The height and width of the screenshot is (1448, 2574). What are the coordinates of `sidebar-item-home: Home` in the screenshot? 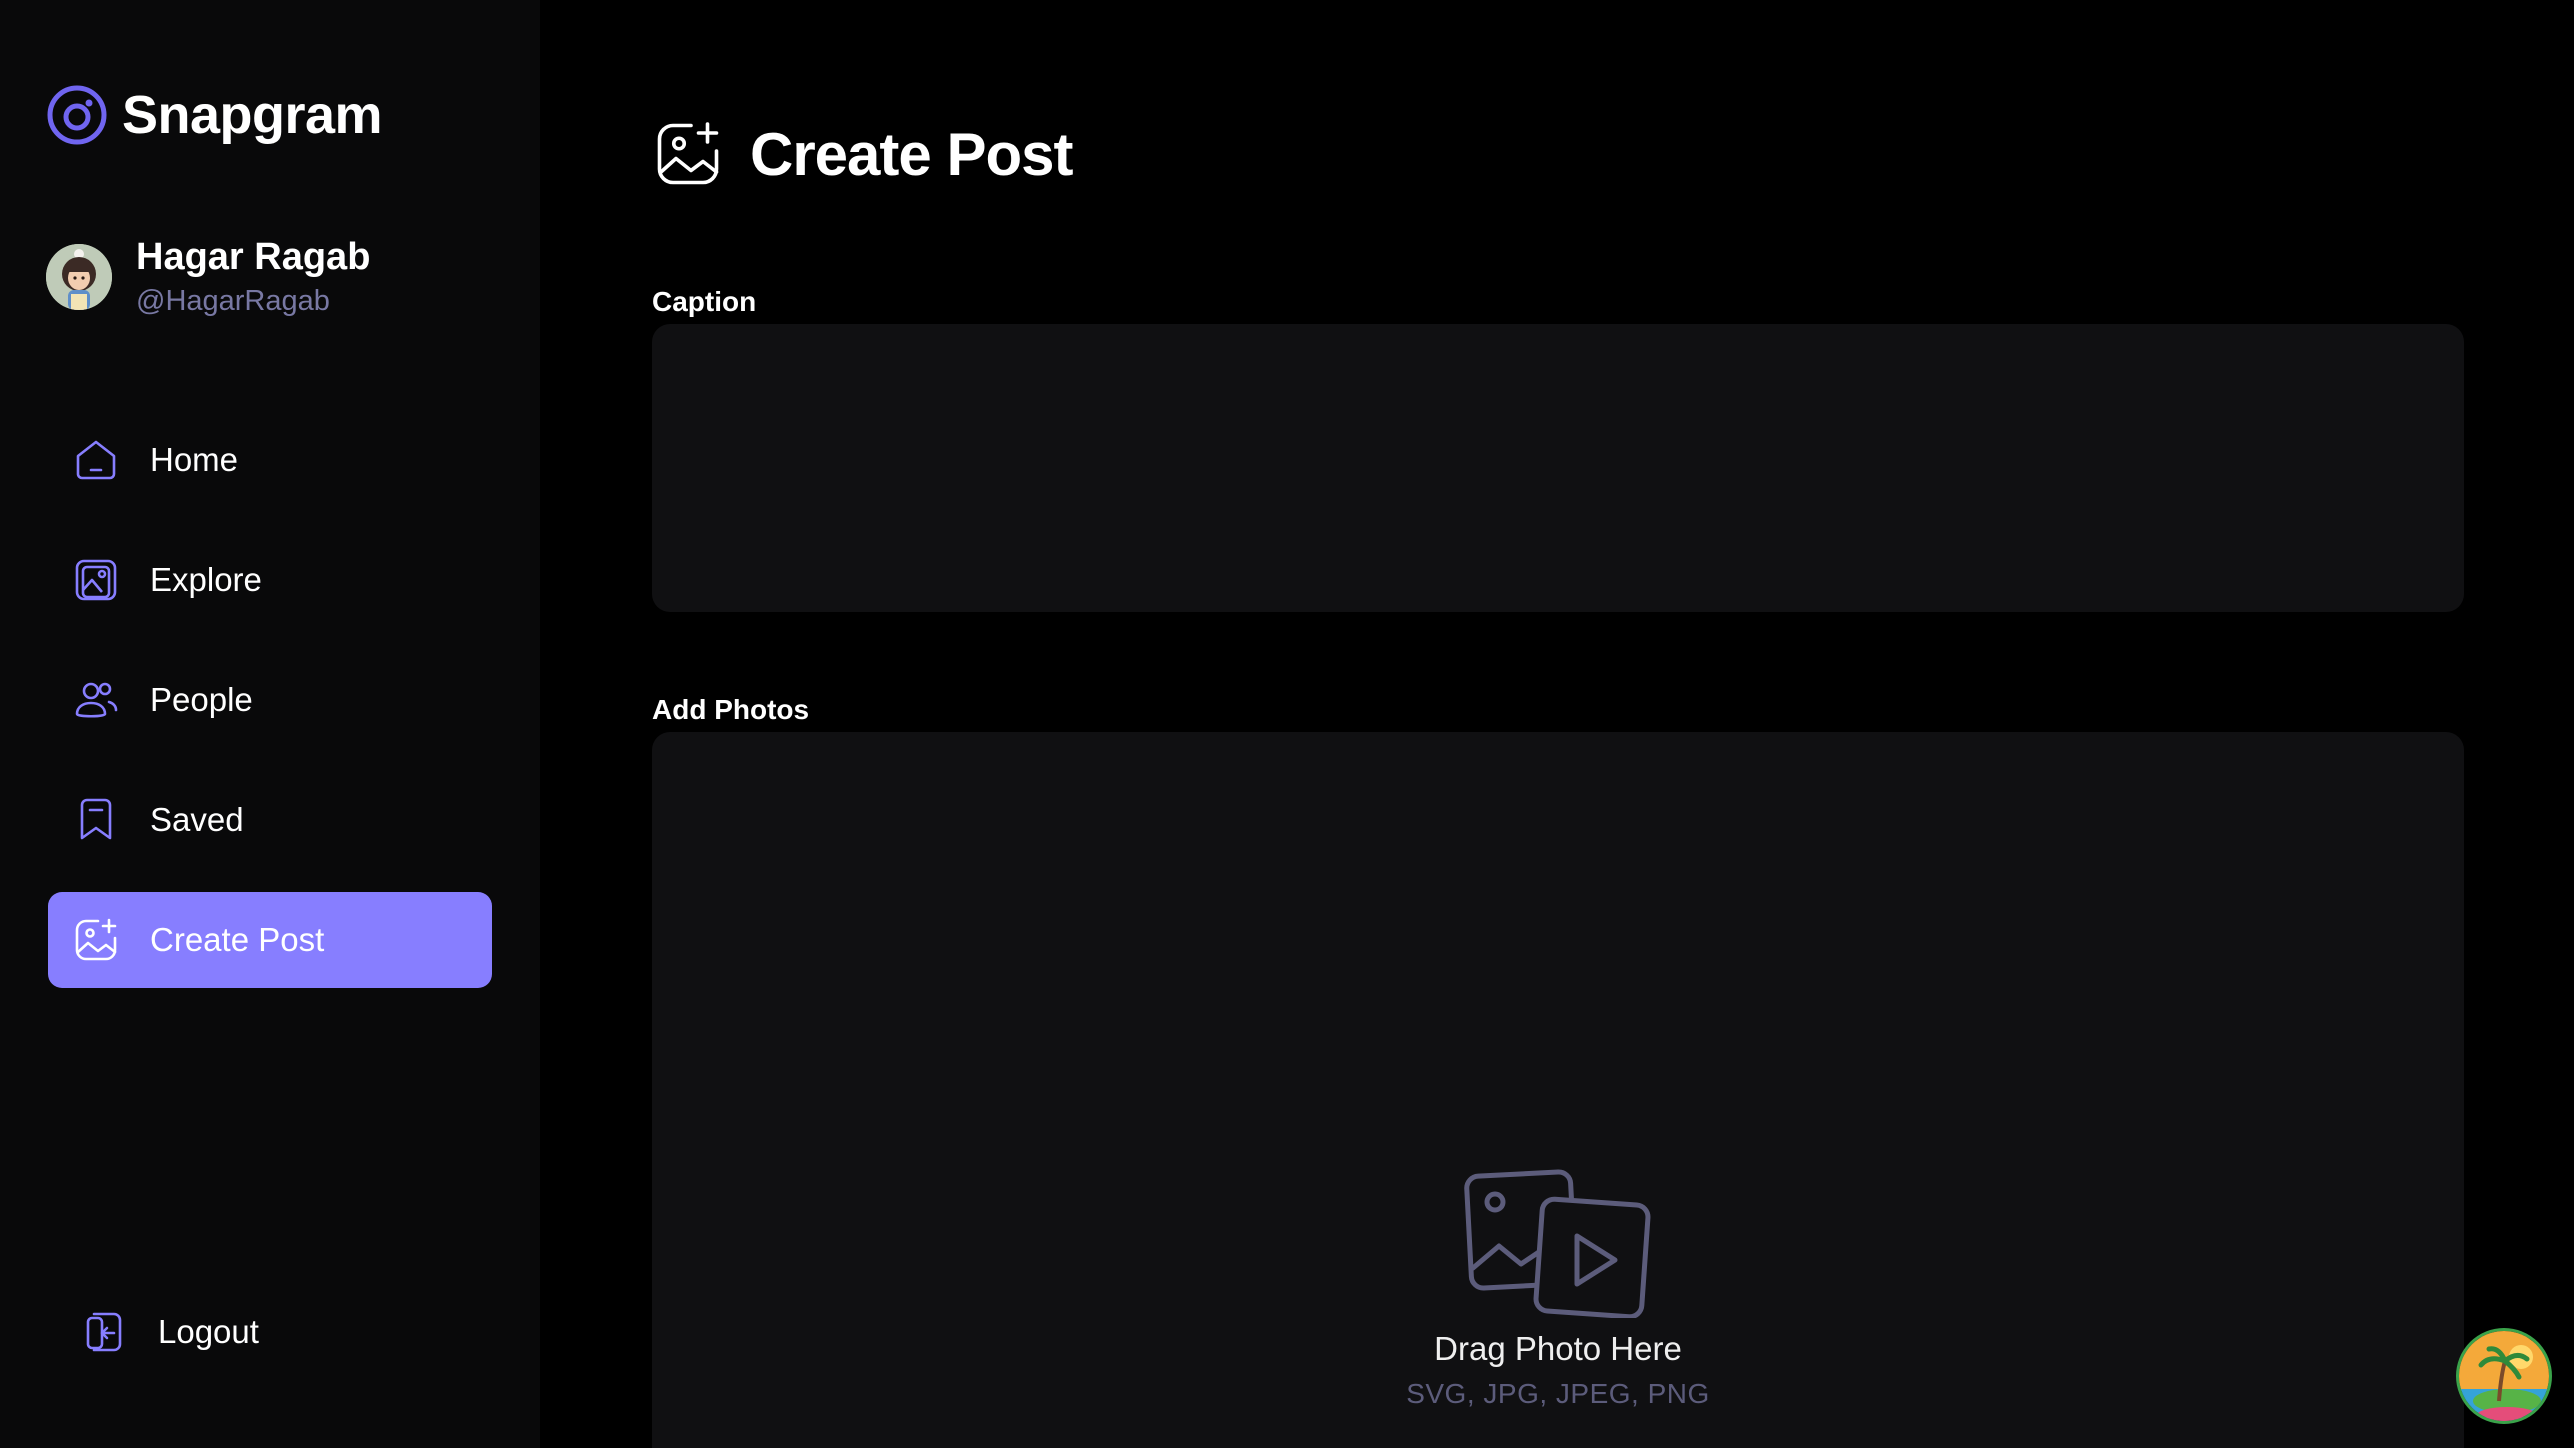 It's located at (270, 460).